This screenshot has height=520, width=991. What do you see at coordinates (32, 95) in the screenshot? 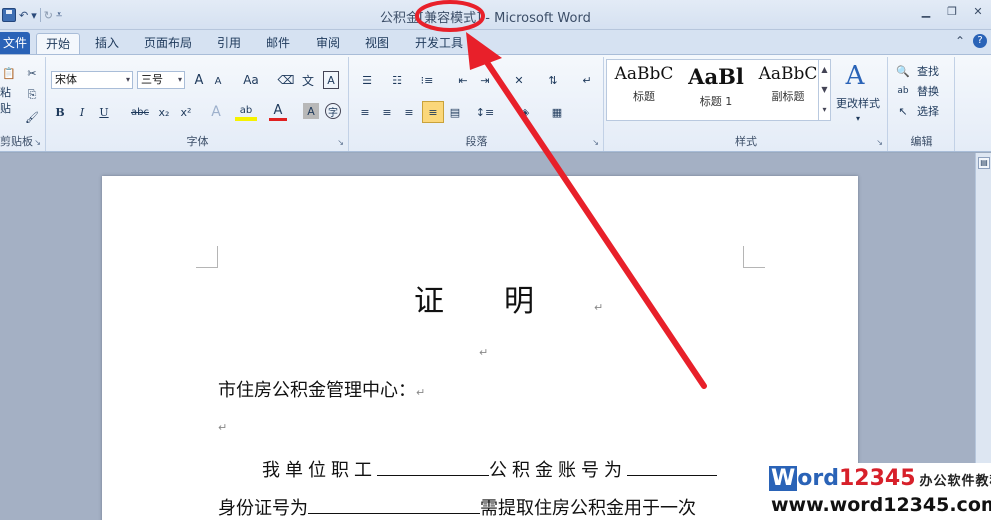
I see `copy-icon: ⎘` at bounding box center [32, 95].